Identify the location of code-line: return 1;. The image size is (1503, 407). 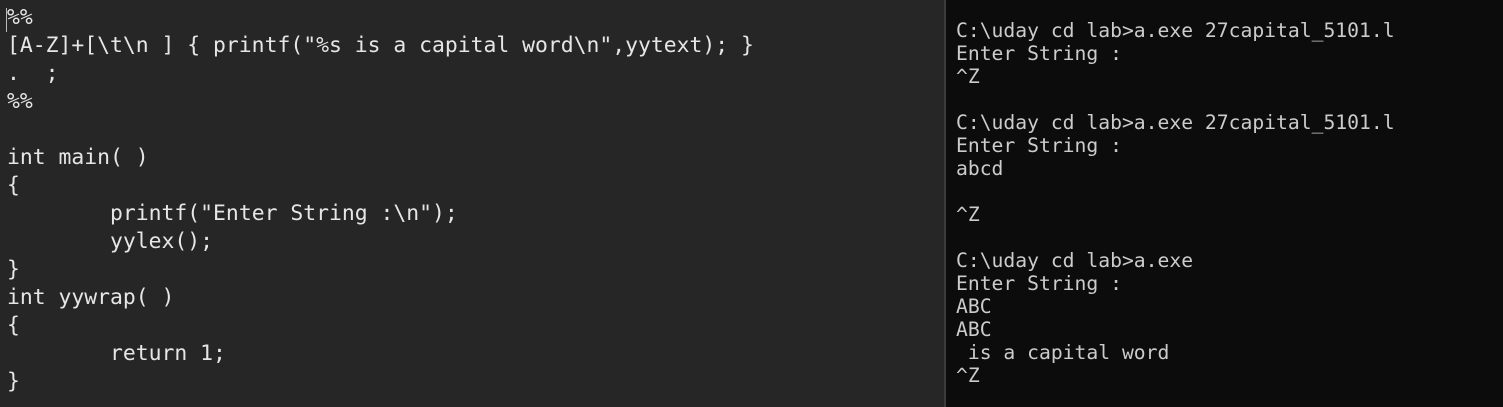
(116, 353).